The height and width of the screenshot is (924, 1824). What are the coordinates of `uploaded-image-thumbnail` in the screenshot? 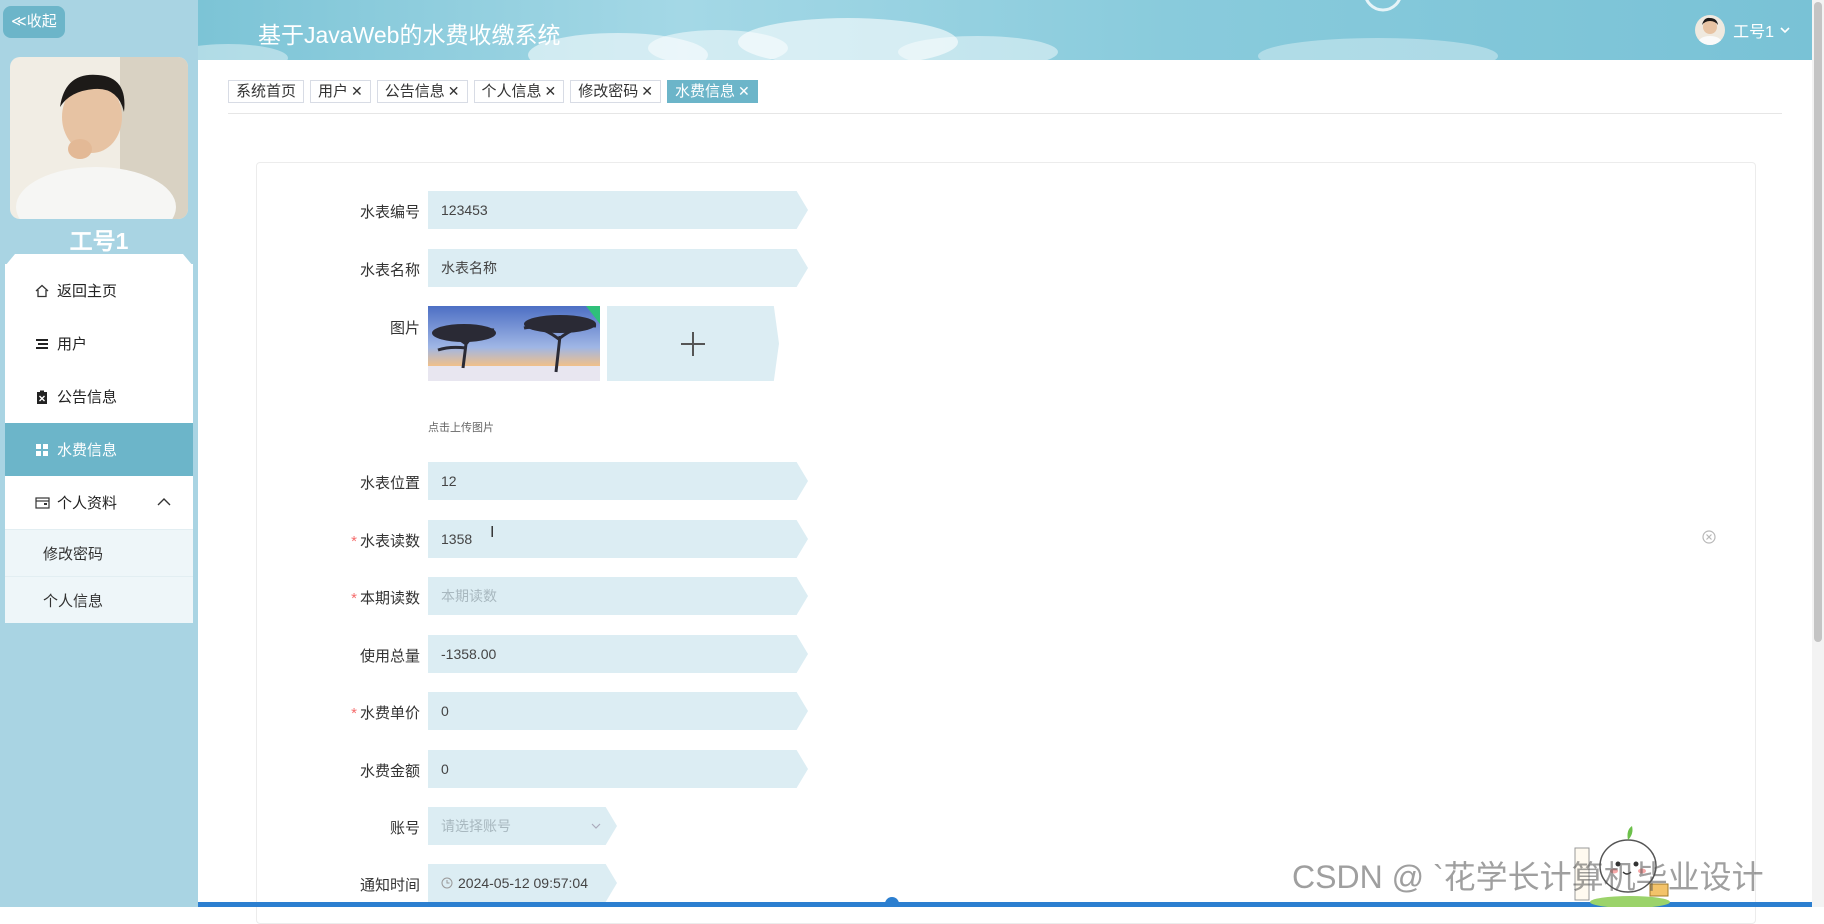 It's located at (514, 343).